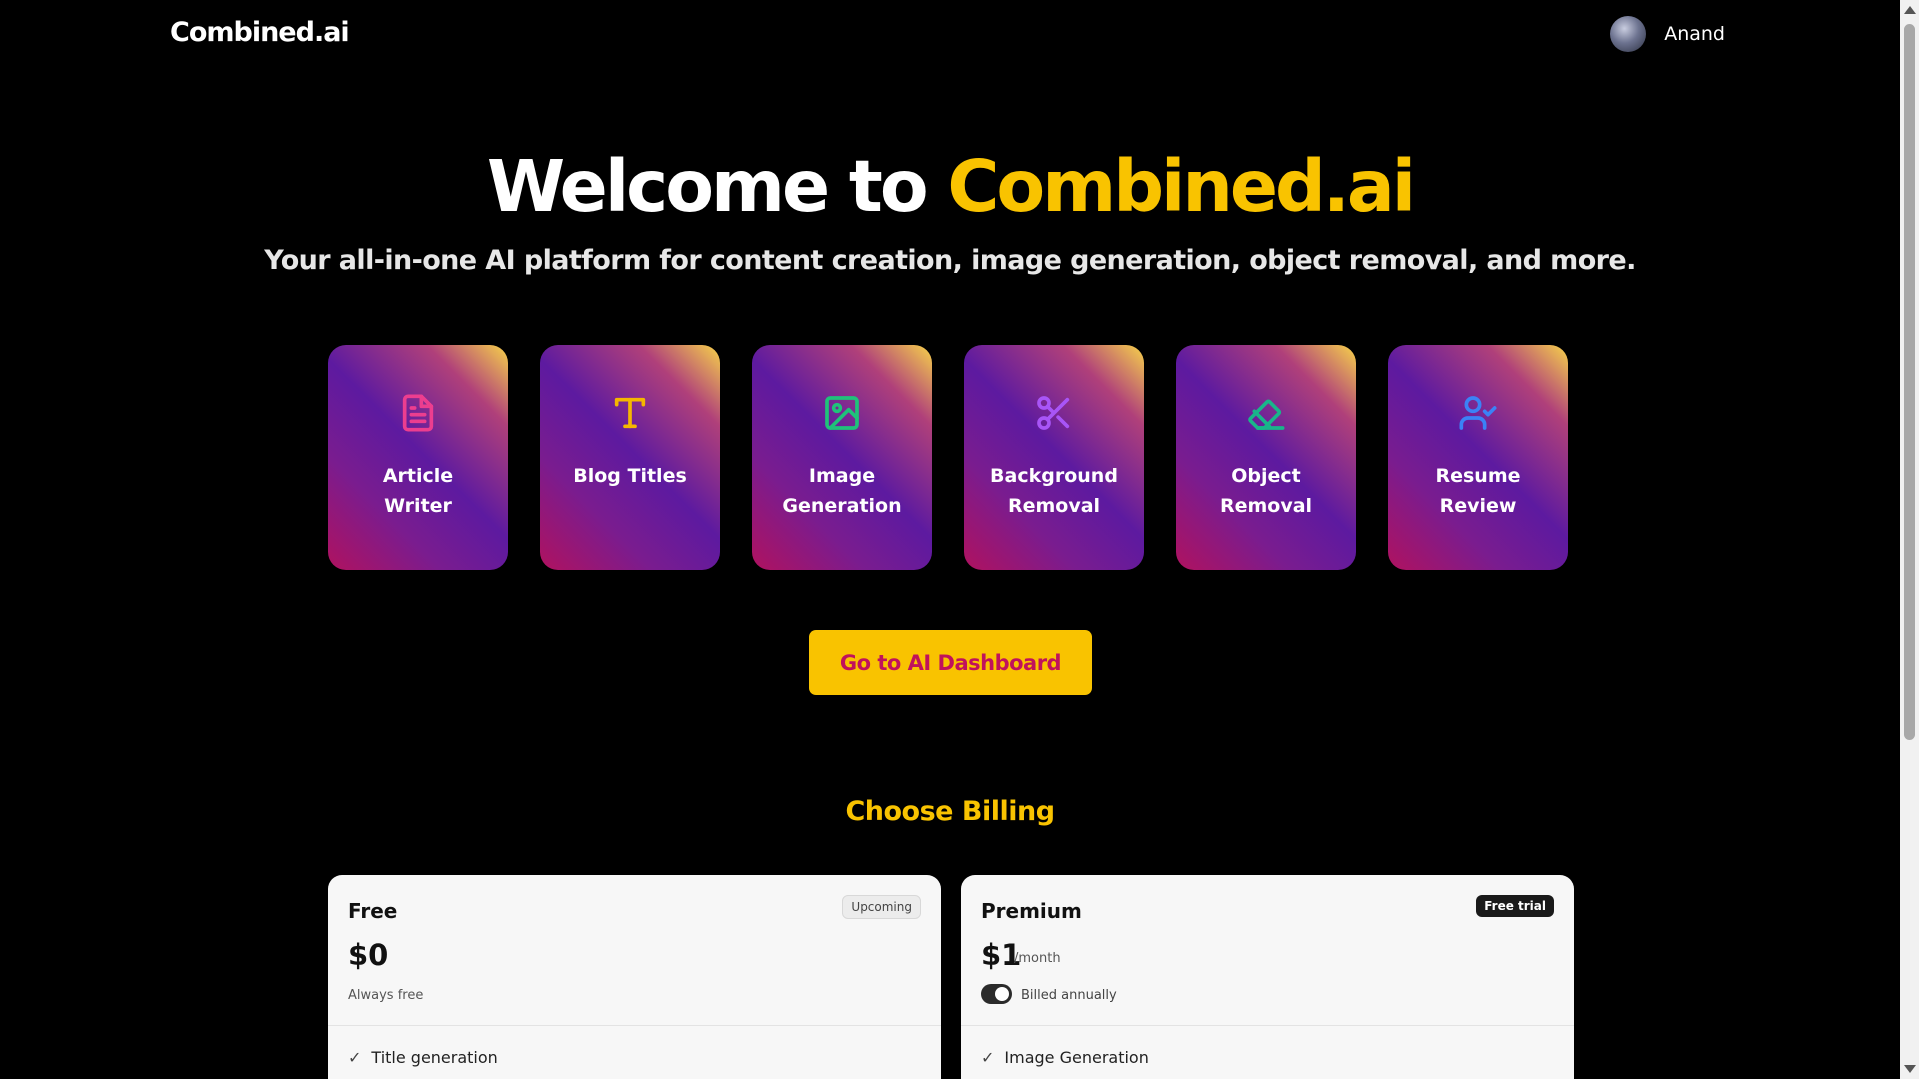  What do you see at coordinates (842, 413) in the screenshot?
I see `image-icon` at bounding box center [842, 413].